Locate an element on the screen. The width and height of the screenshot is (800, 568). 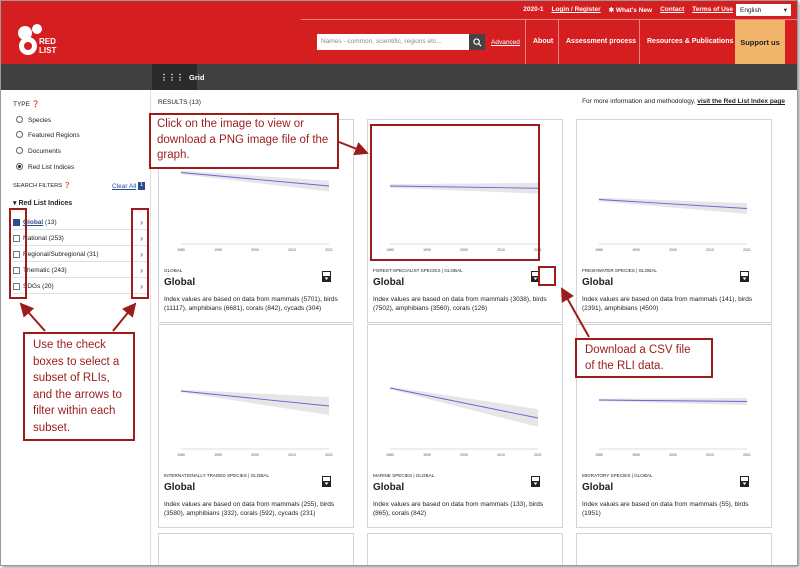
radio-red-list-indices is located at coordinates (19, 166).